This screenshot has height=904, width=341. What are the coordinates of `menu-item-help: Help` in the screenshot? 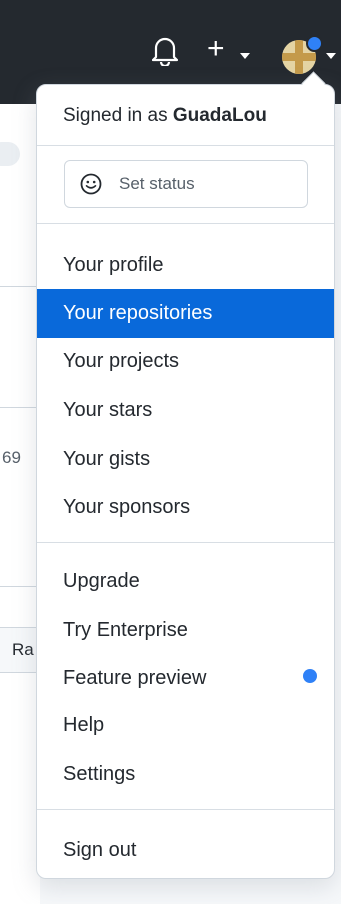 It's located at (185, 725).